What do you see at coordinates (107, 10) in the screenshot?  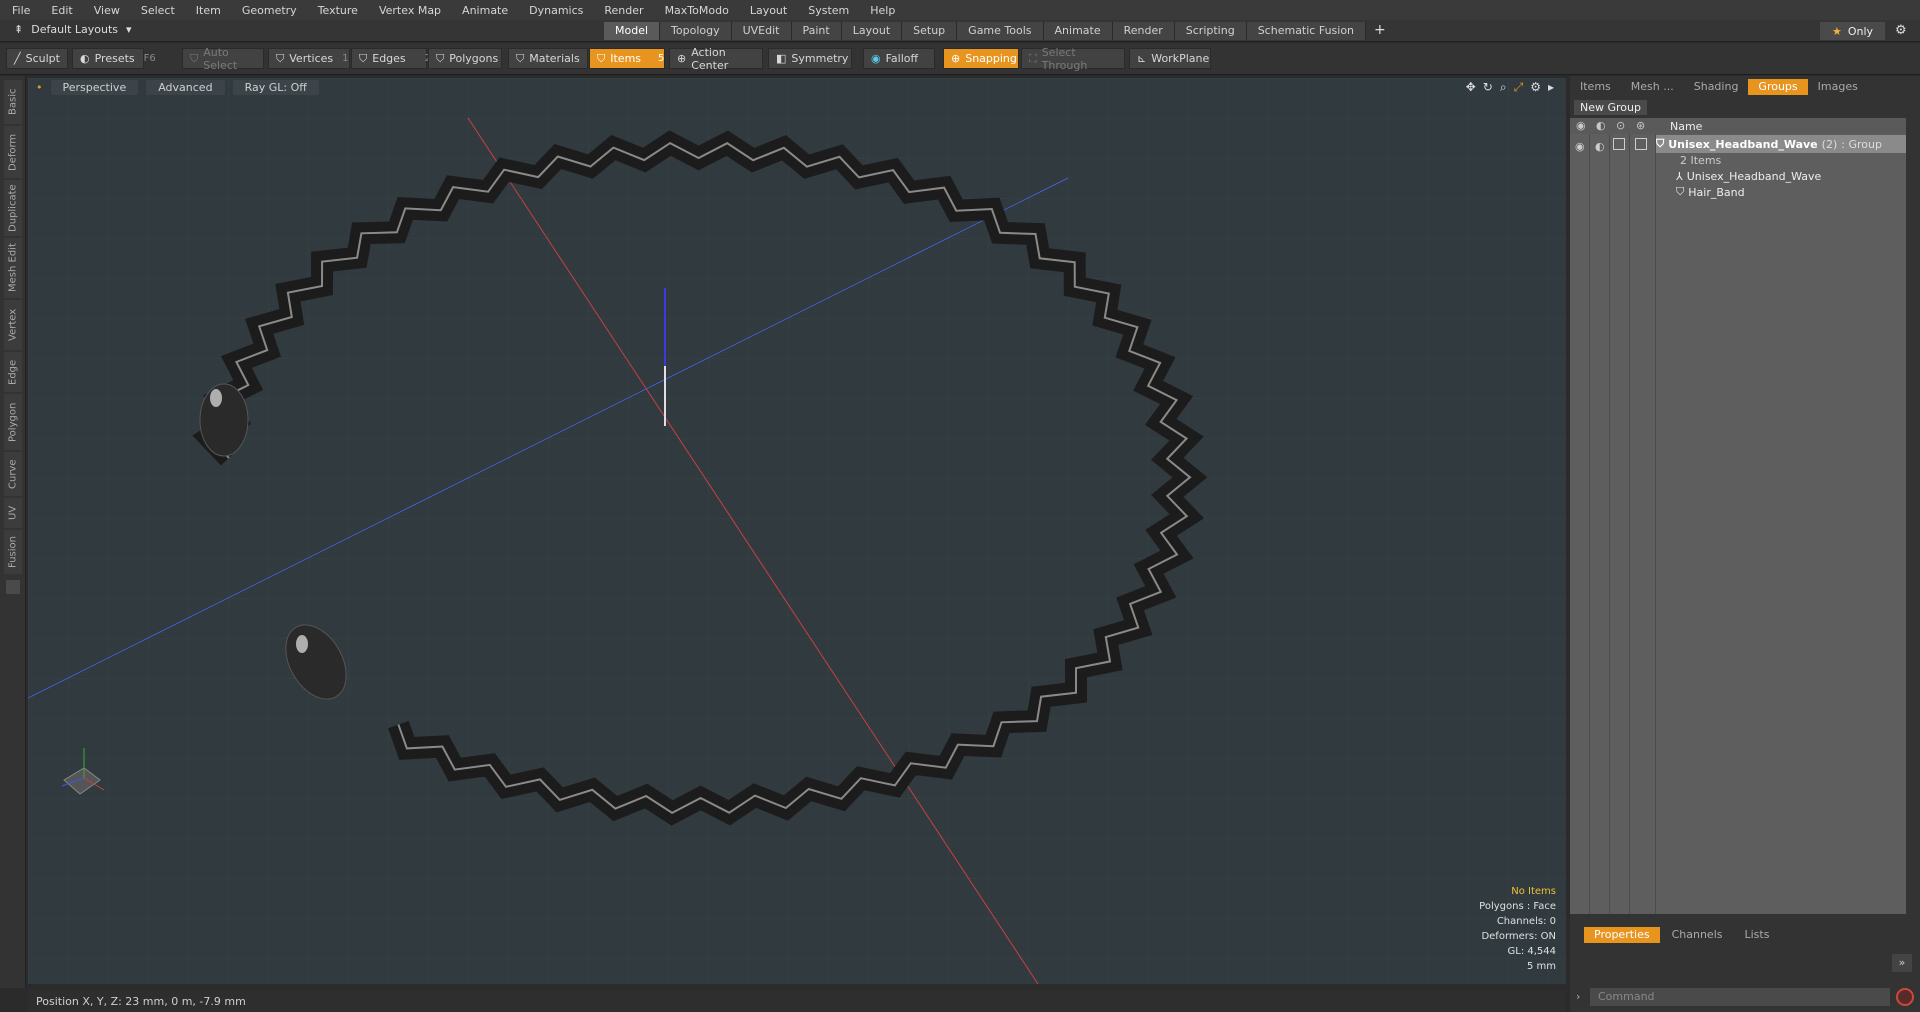 I see `menu-item: View` at bounding box center [107, 10].